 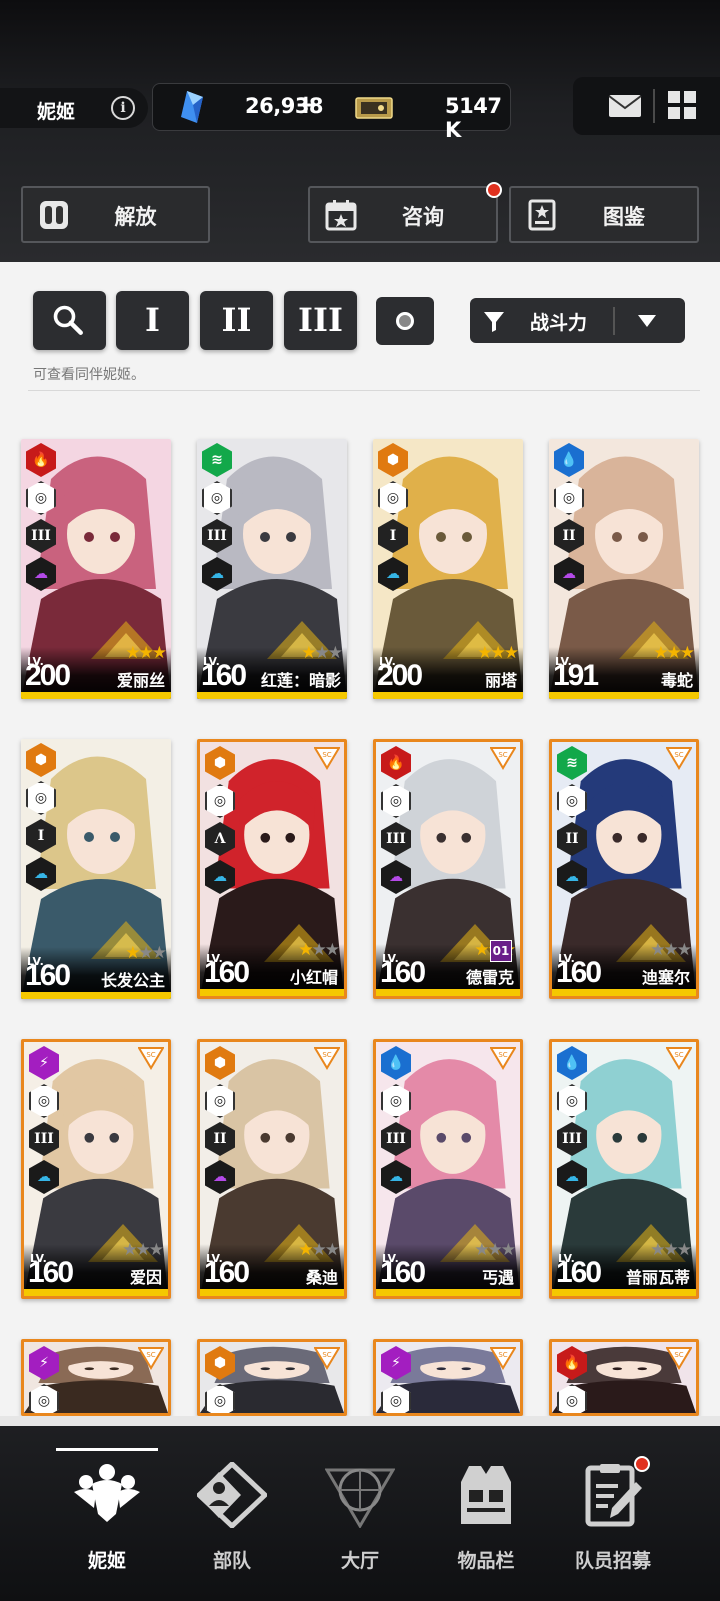 What do you see at coordinates (486, 1561) in the screenshot?
I see `nav-inventory-label: 物品栏` at bounding box center [486, 1561].